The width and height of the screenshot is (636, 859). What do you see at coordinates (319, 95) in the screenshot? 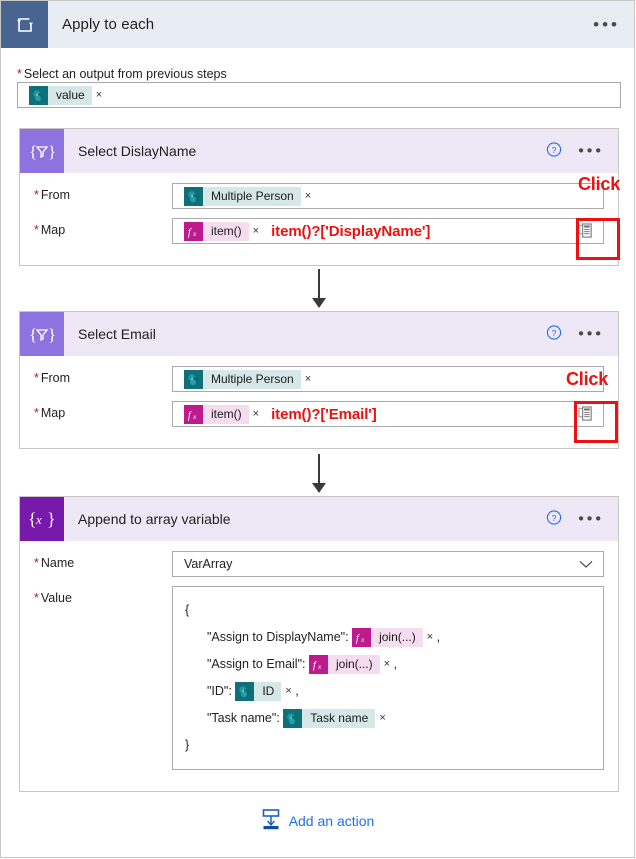
I see `select-output-input: s value ×` at bounding box center [319, 95].